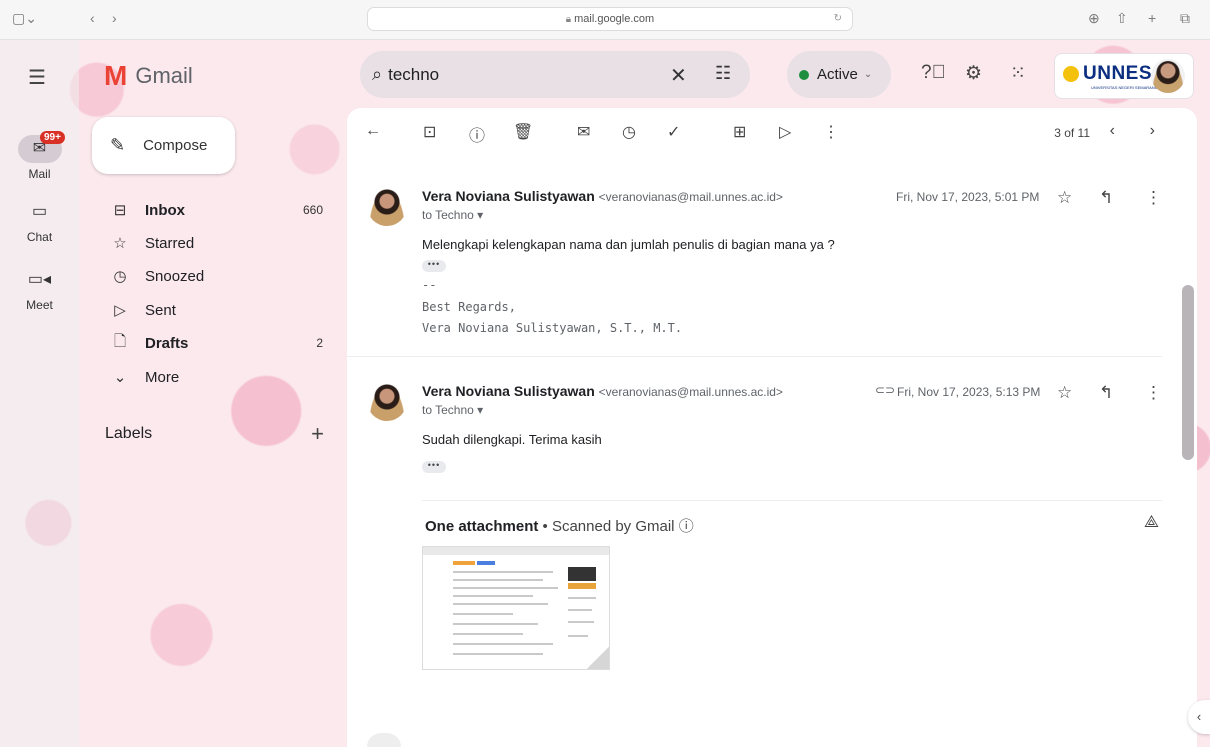 The width and height of the screenshot is (1210, 747). Describe the element at coordinates (516, 551) in the screenshot. I see `thumb-header` at that location.